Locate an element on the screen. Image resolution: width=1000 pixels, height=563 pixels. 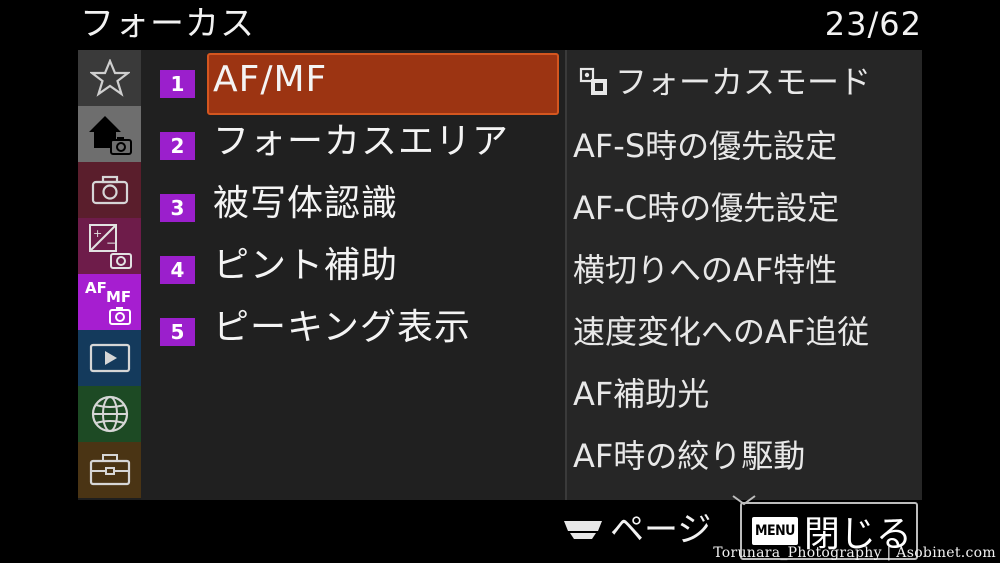
menu-item-label: 被写体認識 is located at coordinates (306, 203).